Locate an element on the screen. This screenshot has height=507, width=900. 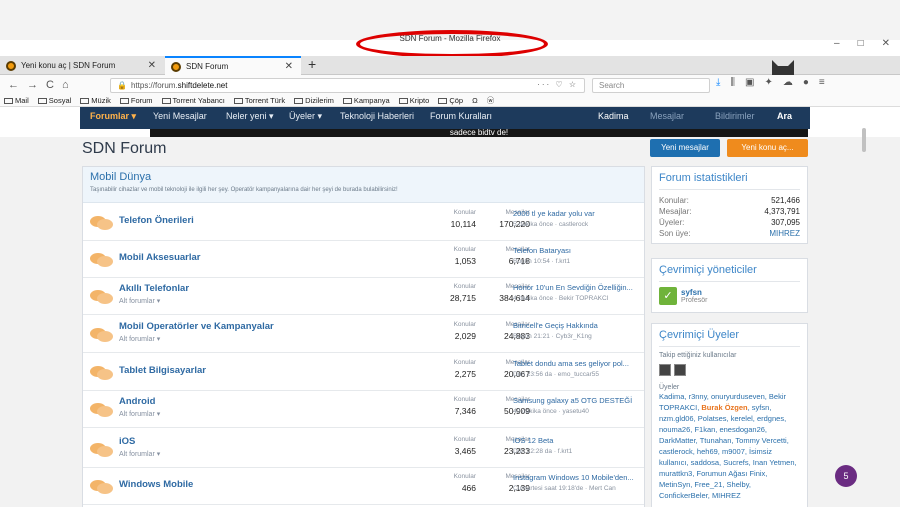
category-title: Mobil Dünya is located at coordinates (363, 177).